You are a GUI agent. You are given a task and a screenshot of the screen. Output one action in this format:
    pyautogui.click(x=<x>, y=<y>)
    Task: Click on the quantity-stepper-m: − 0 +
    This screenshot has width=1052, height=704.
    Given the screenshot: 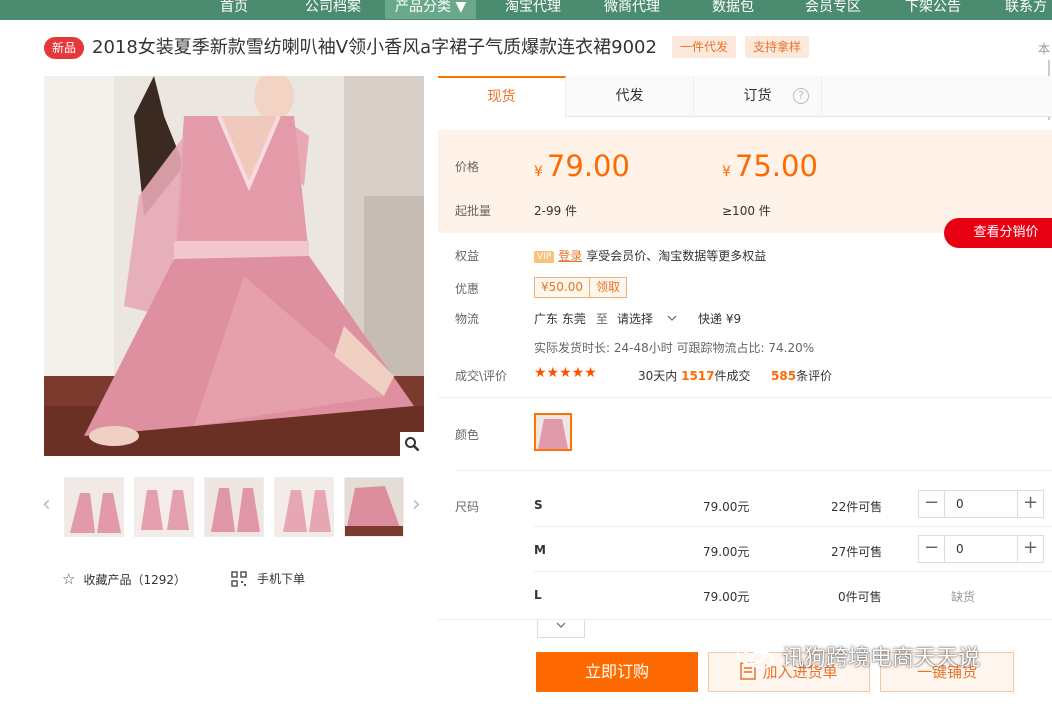 What is the action you would take?
    pyautogui.click(x=981, y=549)
    